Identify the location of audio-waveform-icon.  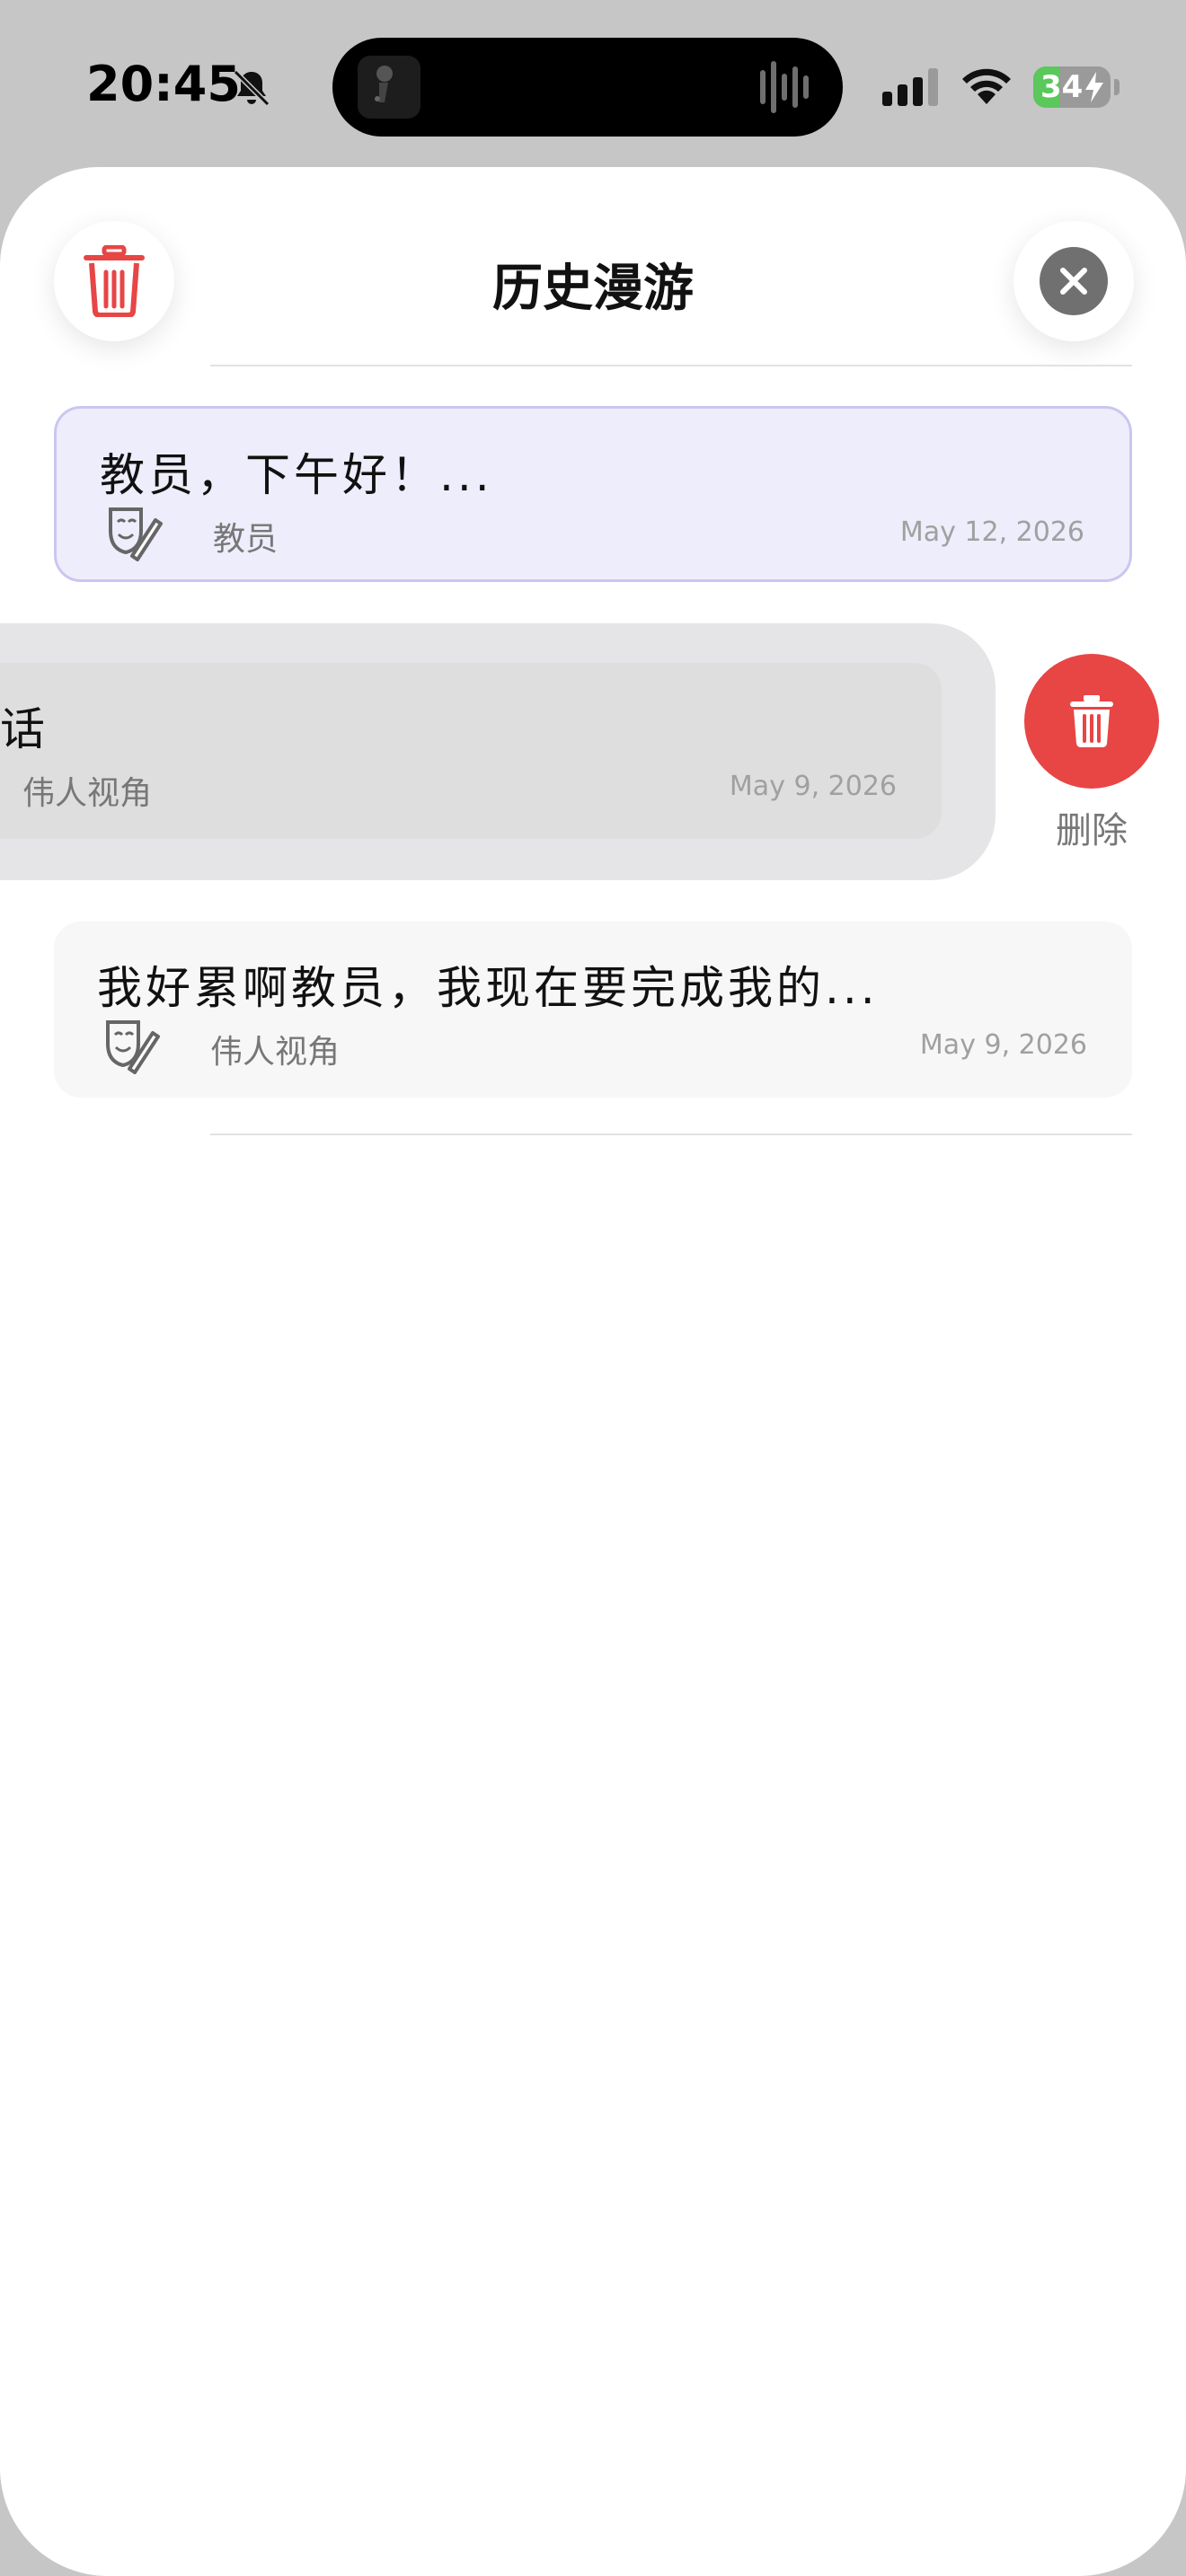
(784, 87).